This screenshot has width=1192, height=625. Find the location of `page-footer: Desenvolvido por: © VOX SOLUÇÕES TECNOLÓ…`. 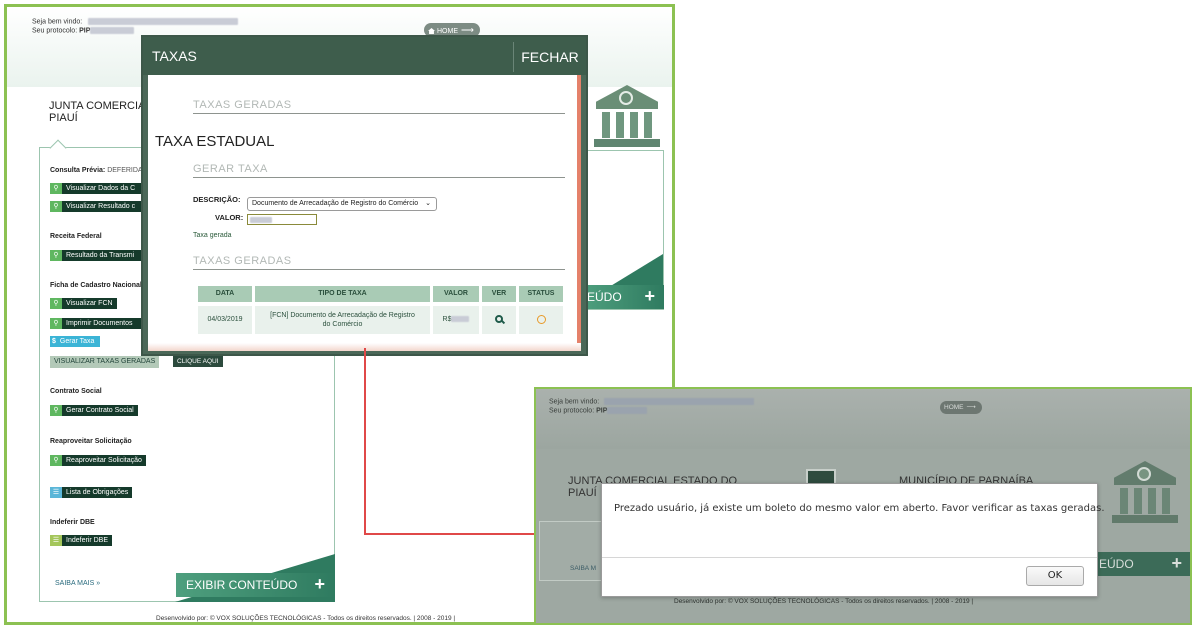

page-footer: Desenvolvido por: © VOX SOLUÇÕES TECNOLÓ… is located at coordinates (306, 618).